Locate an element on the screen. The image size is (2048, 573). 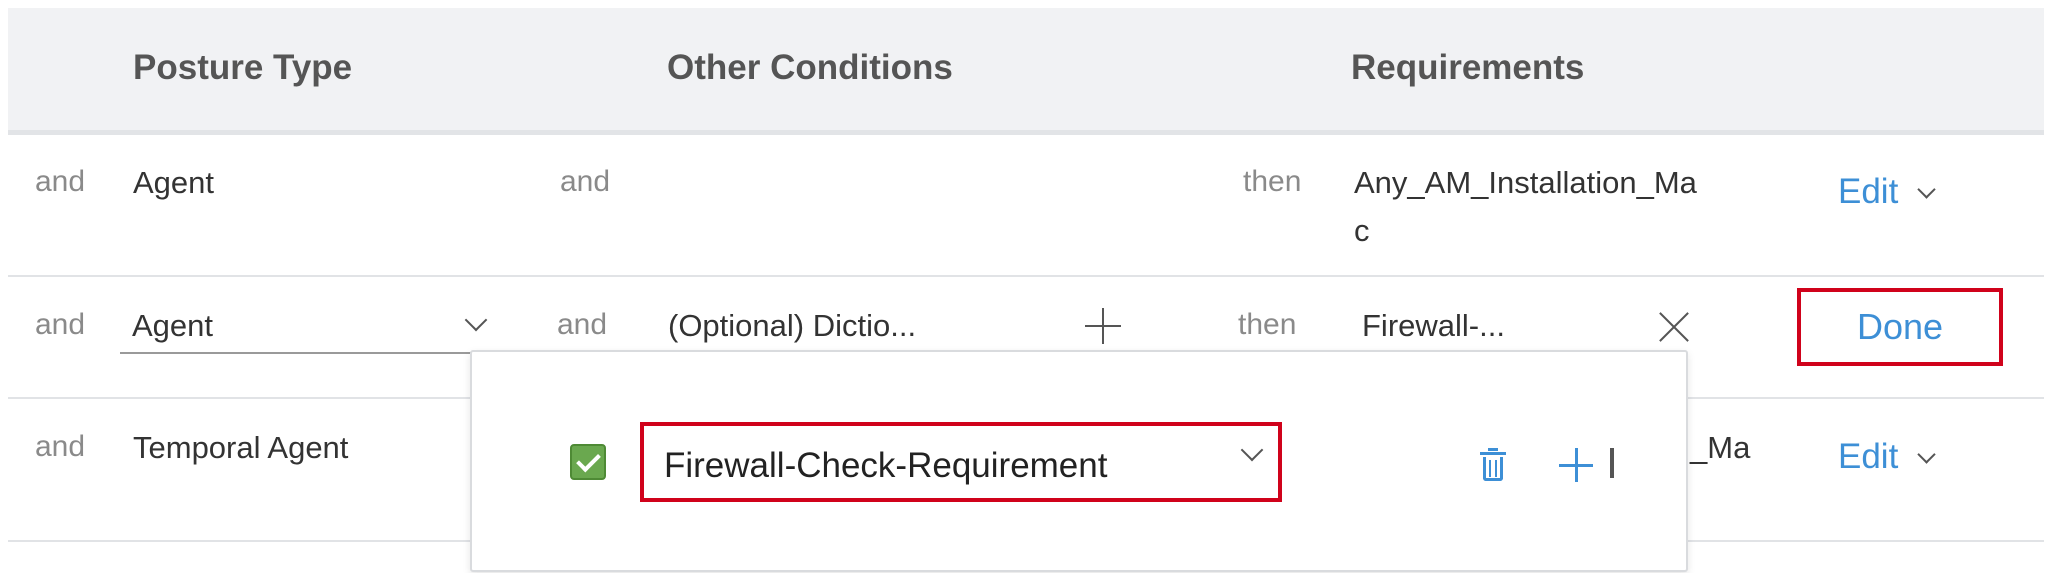
add-requirement-plus-icon is located at coordinates (1576, 465).